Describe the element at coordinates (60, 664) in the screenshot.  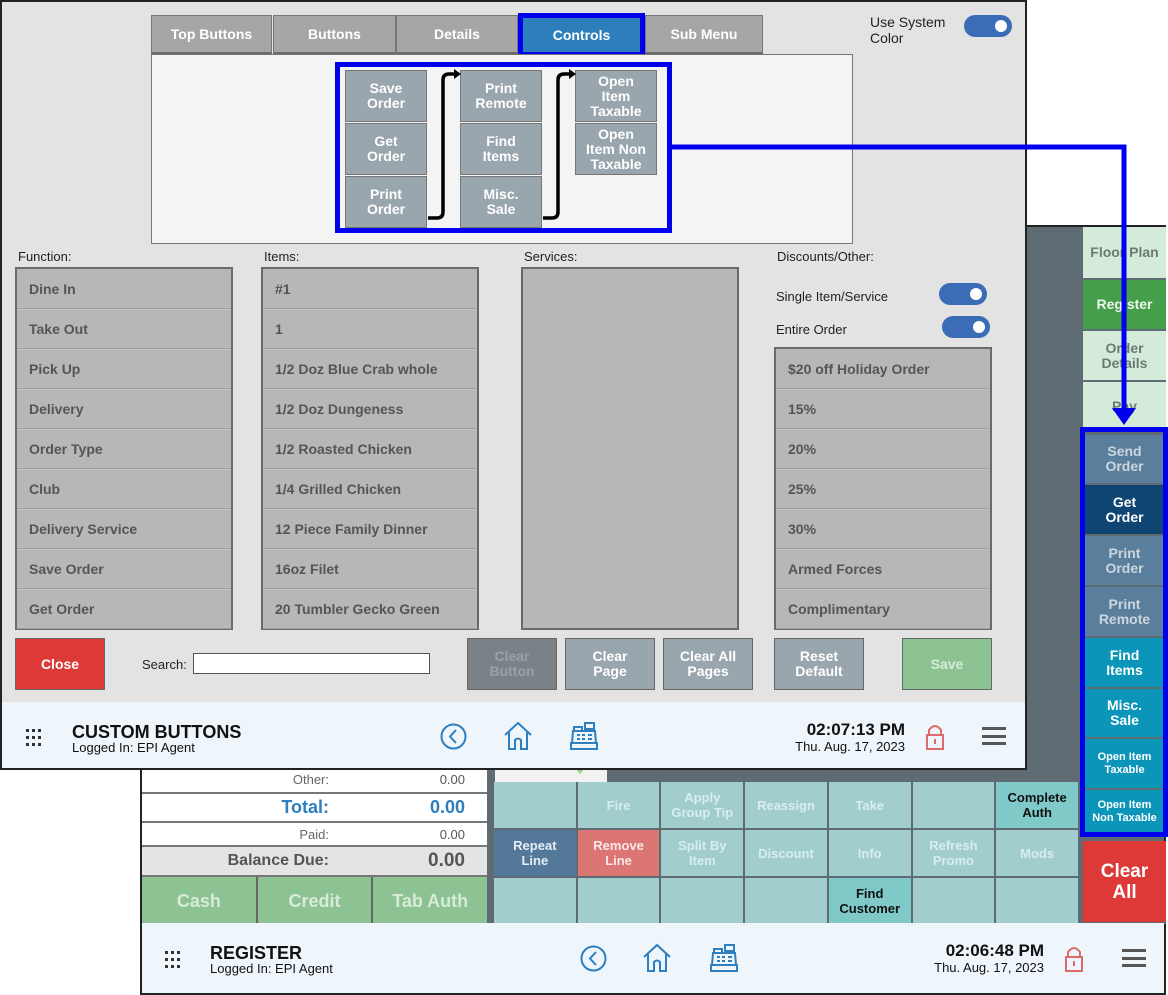
I see `close-button: Close` at that location.